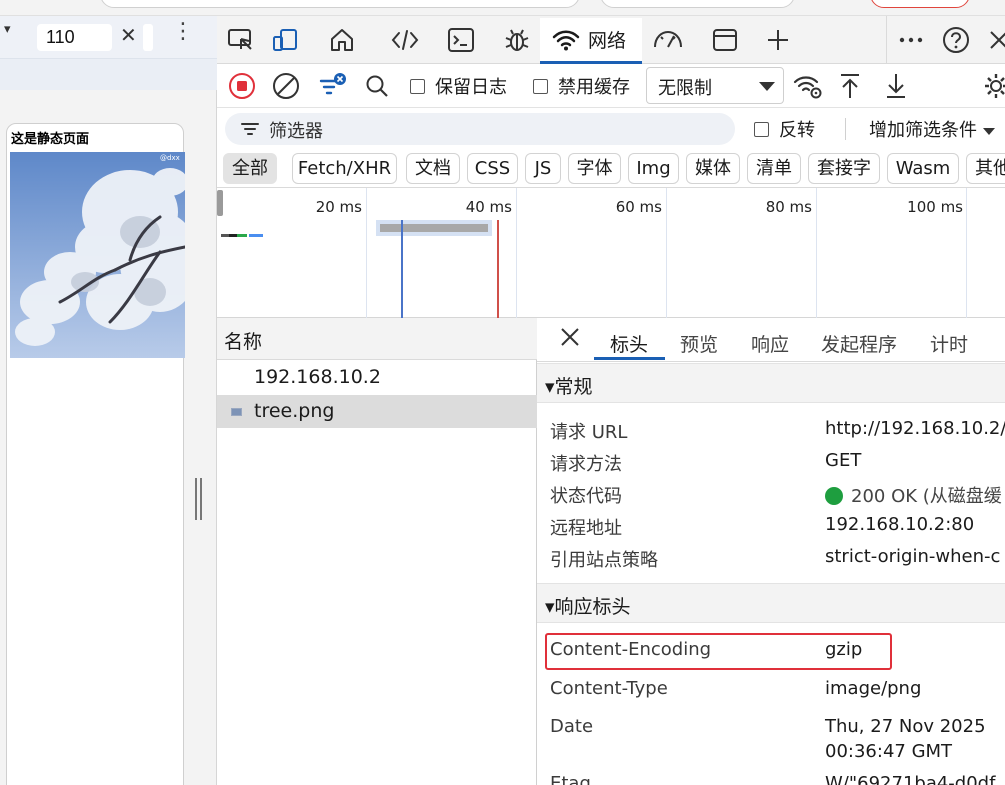  Describe the element at coordinates (834, 496) in the screenshot. I see `status-ok-icon` at that location.